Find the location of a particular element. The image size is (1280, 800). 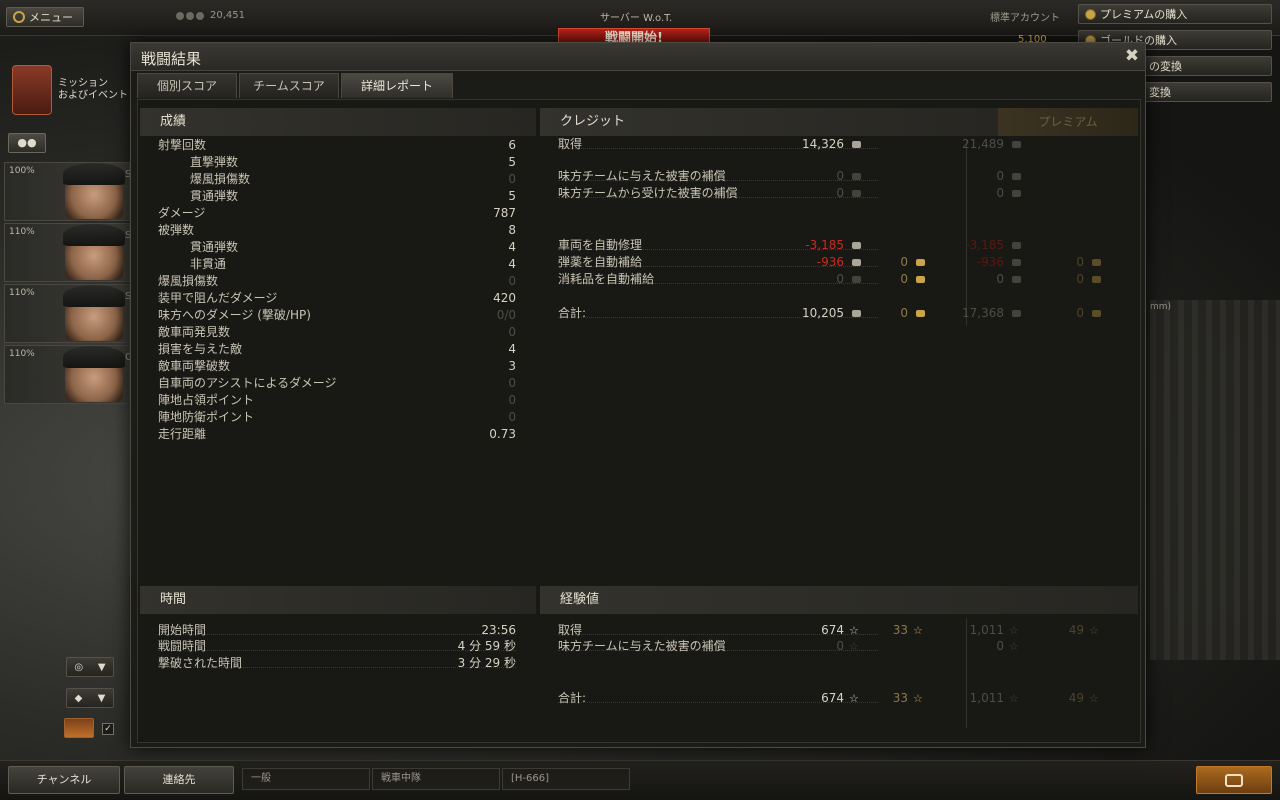

xp-label: 味方チームに与えた被害の補償 is located at coordinates (642, 646).